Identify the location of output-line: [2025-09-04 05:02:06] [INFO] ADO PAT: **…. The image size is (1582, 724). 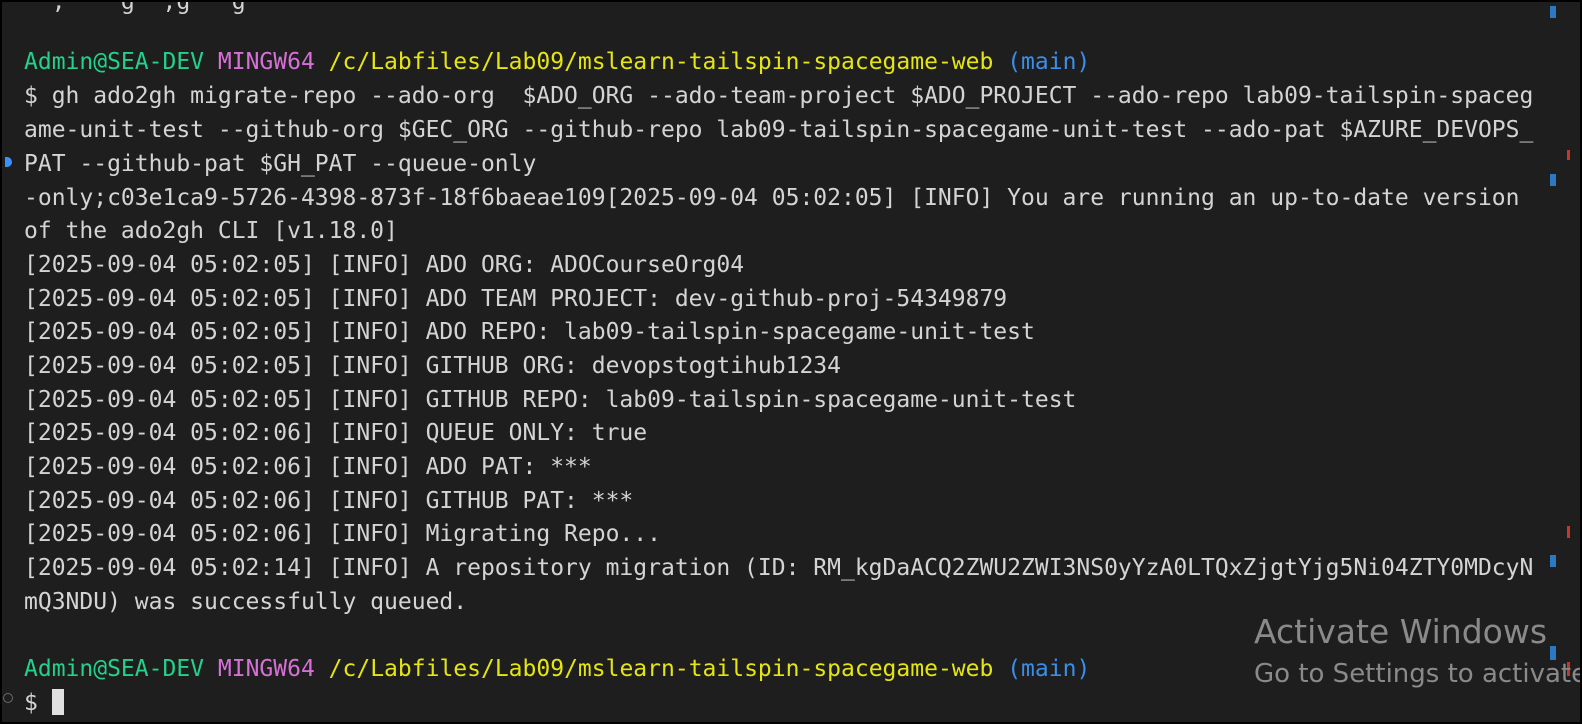
(308, 467).